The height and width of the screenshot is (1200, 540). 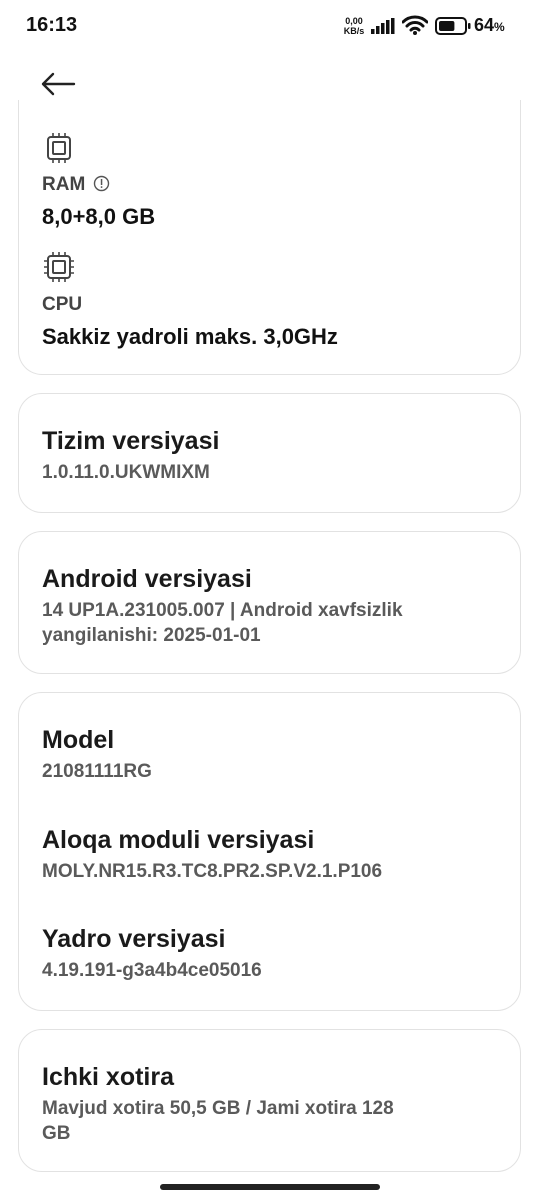 What do you see at coordinates (453, 26) in the screenshot?
I see `battery-icon` at bounding box center [453, 26].